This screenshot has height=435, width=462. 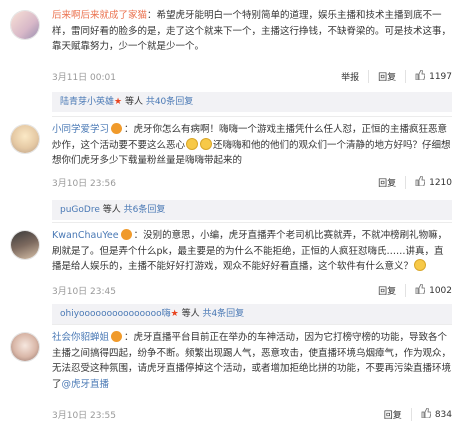 What do you see at coordinates (84, 78) in the screenshot?
I see `timestamp: 3月11日 00:01` at bounding box center [84, 78].